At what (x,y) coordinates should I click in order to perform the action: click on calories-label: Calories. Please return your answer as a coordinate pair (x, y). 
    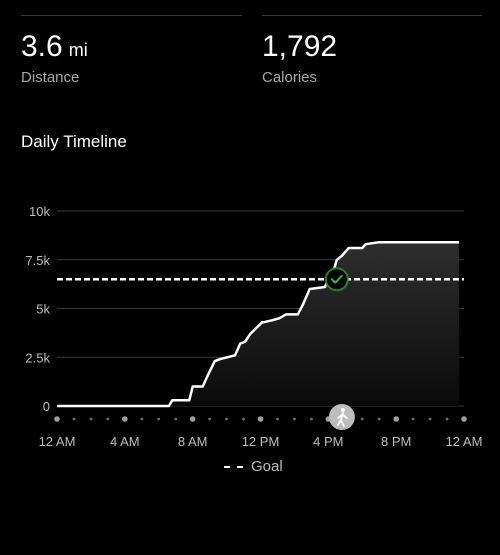
    Looking at the image, I should click on (290, 77).